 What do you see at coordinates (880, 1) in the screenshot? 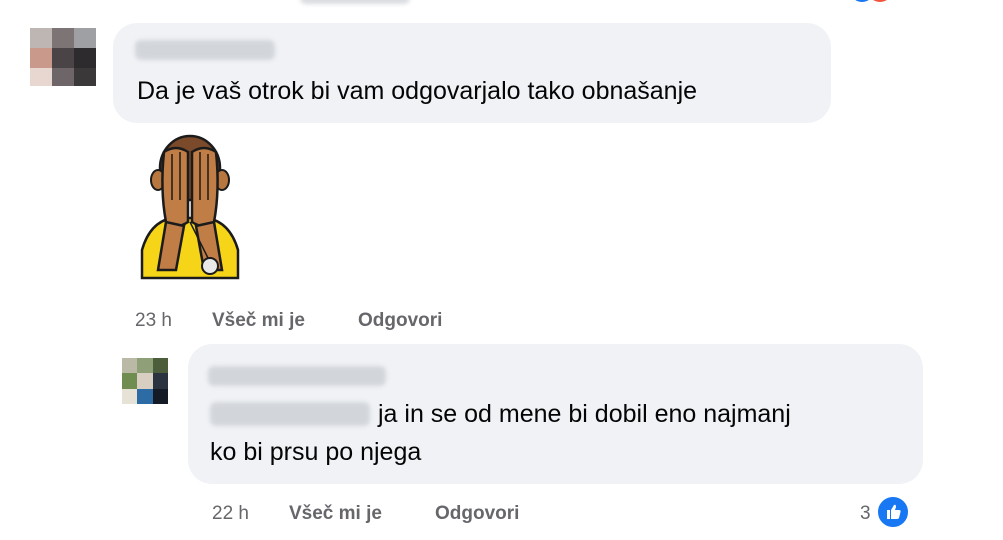
I see `haha-reaction-icon` at bounding box center [880, 1].